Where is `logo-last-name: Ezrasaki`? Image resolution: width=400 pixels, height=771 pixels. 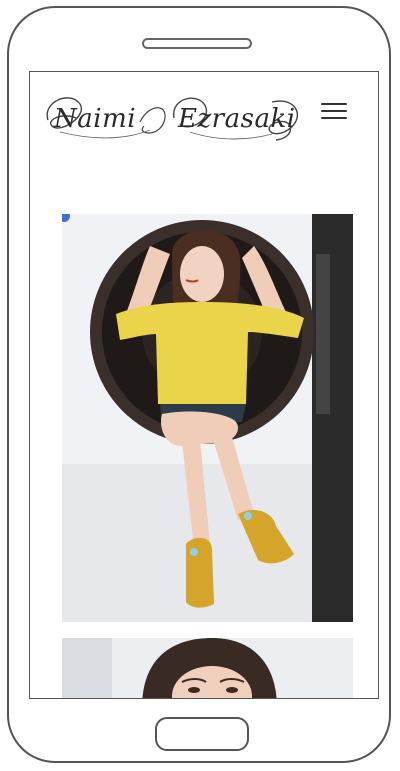
logo-last-name: Ezrasaki is located at coordinates (237, 119).